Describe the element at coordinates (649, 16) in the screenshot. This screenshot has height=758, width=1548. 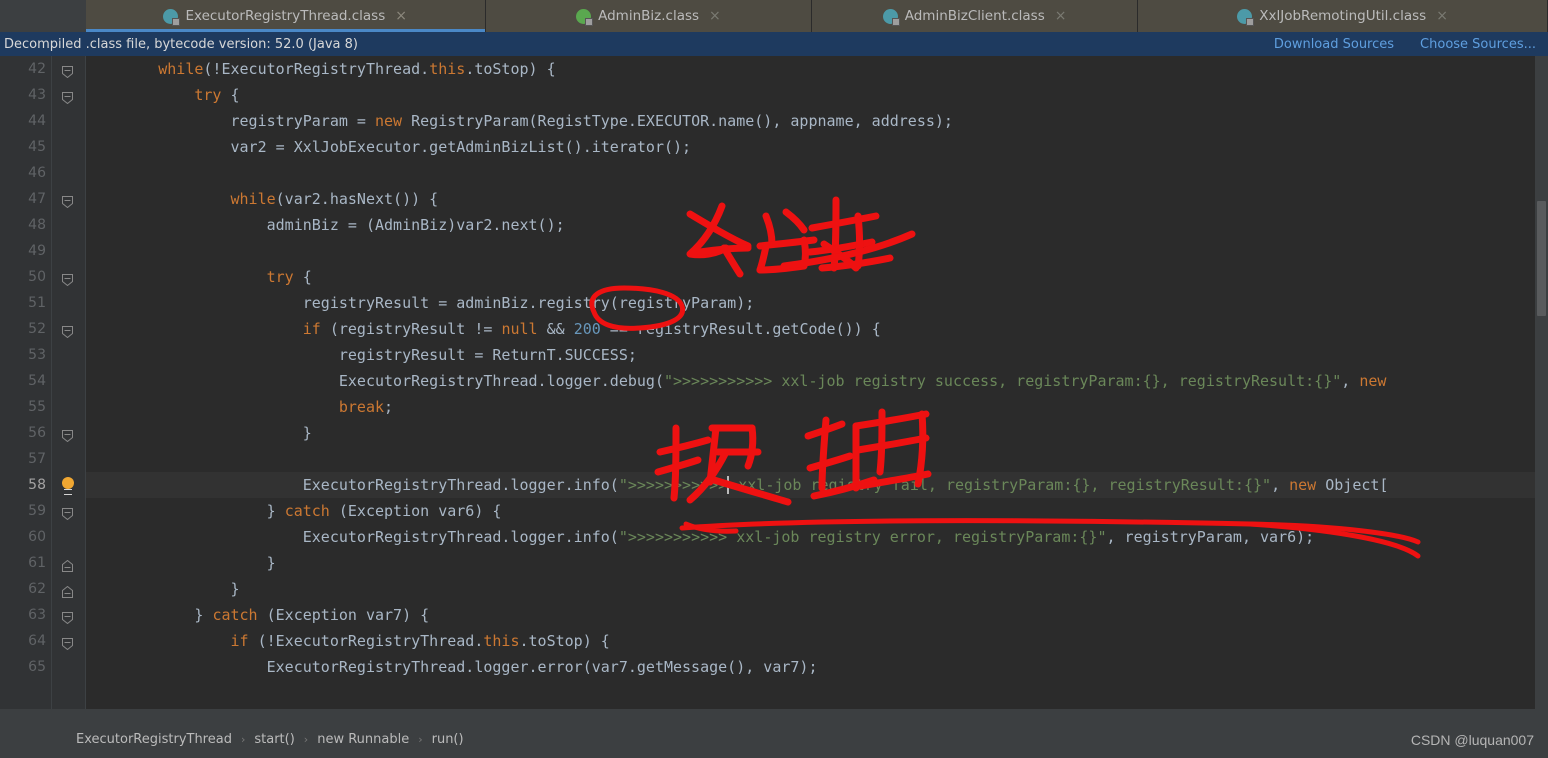
I see `tab-adminbiz: AdminBiz.class ×` at that location.